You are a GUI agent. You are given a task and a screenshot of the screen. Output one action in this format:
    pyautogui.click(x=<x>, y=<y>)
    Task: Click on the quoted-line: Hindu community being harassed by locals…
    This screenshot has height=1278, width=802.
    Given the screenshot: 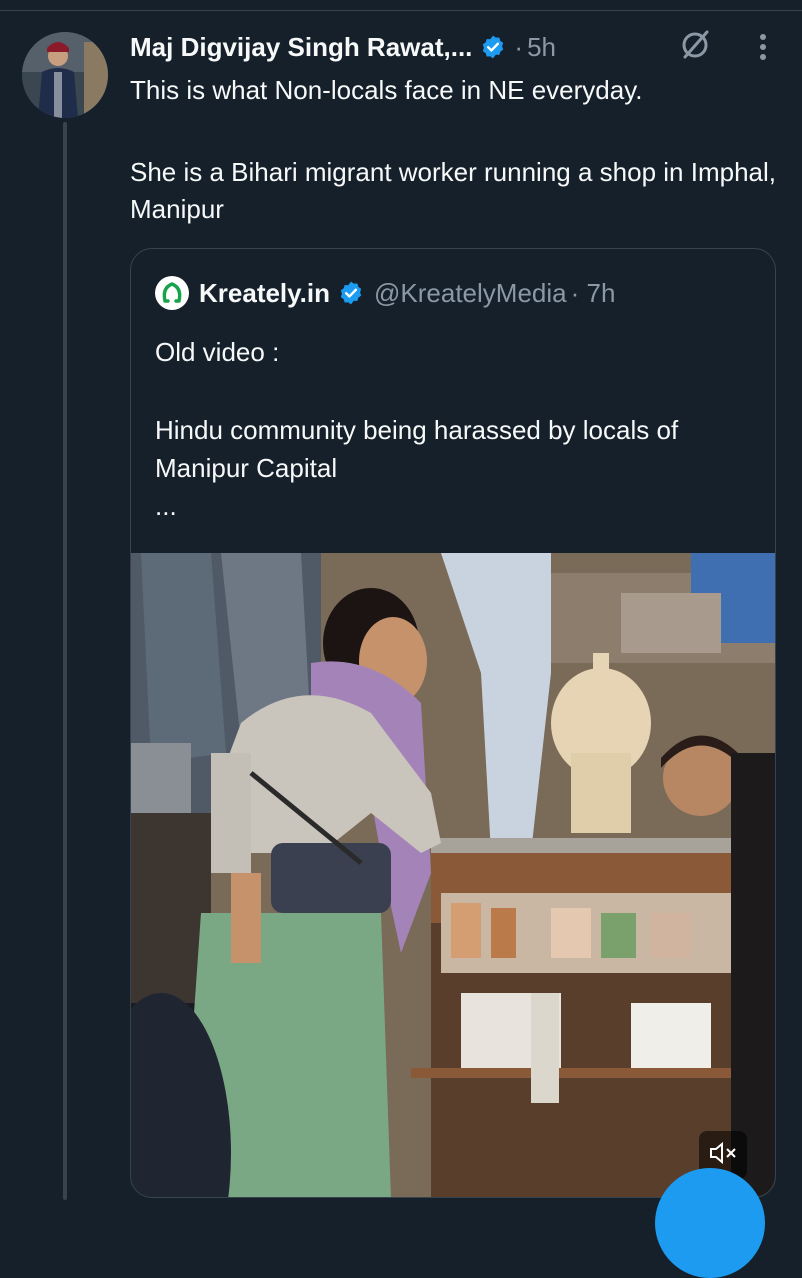 What is the action you would take?
    pyautogui.click(x=417, y=449)
    